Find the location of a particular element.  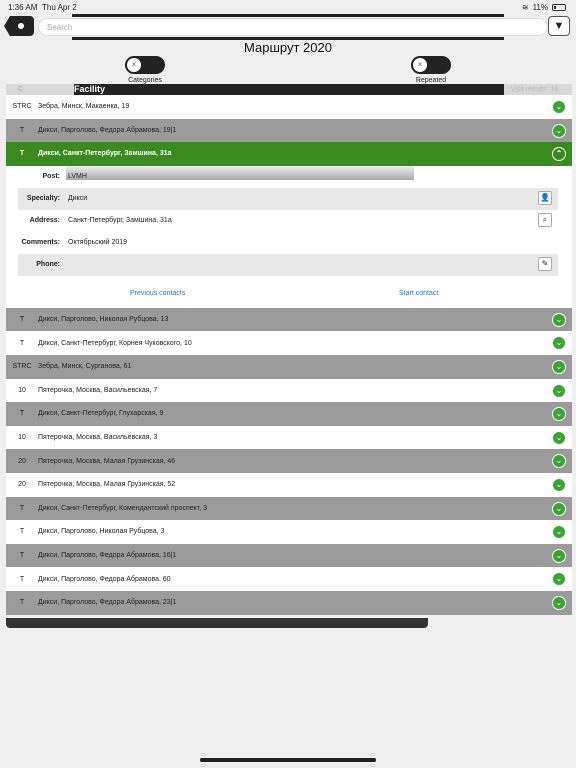

table-row: T Дикси, Парголово, Николая Рубцова, 13 ⌄ is located at coordinates (289, 319).